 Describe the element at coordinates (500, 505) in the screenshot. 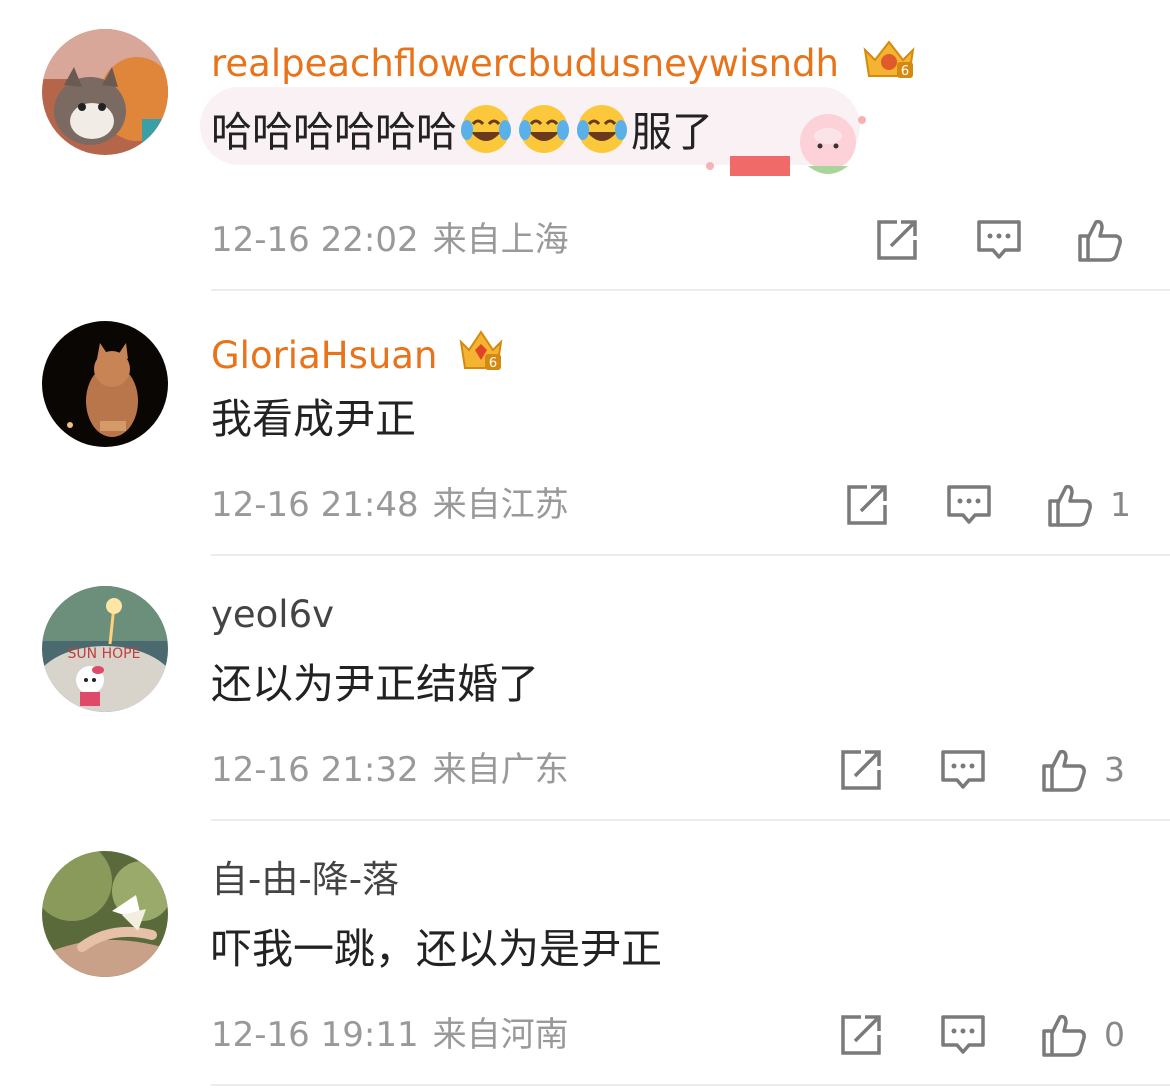

I see `location: 来自江苏` at that location.